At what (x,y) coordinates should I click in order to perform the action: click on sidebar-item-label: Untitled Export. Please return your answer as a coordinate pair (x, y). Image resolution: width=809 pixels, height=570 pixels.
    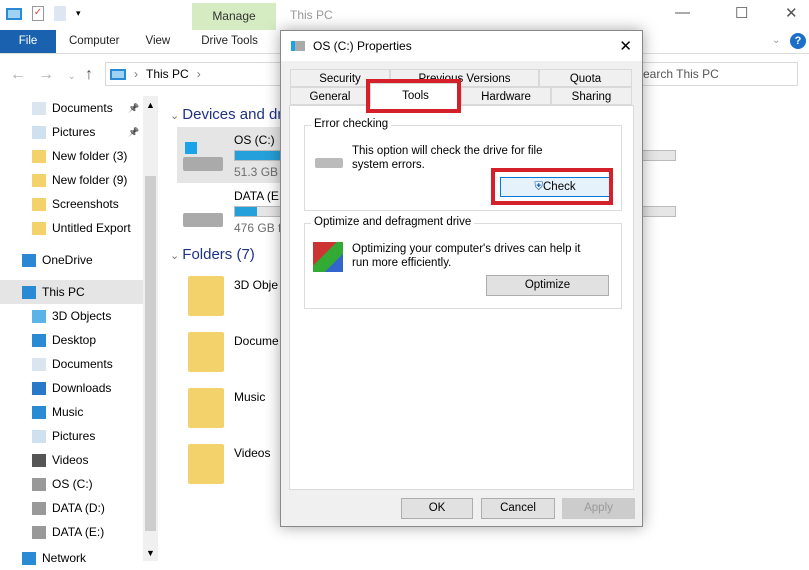
    Looking at the image, I should click on (91, 228).